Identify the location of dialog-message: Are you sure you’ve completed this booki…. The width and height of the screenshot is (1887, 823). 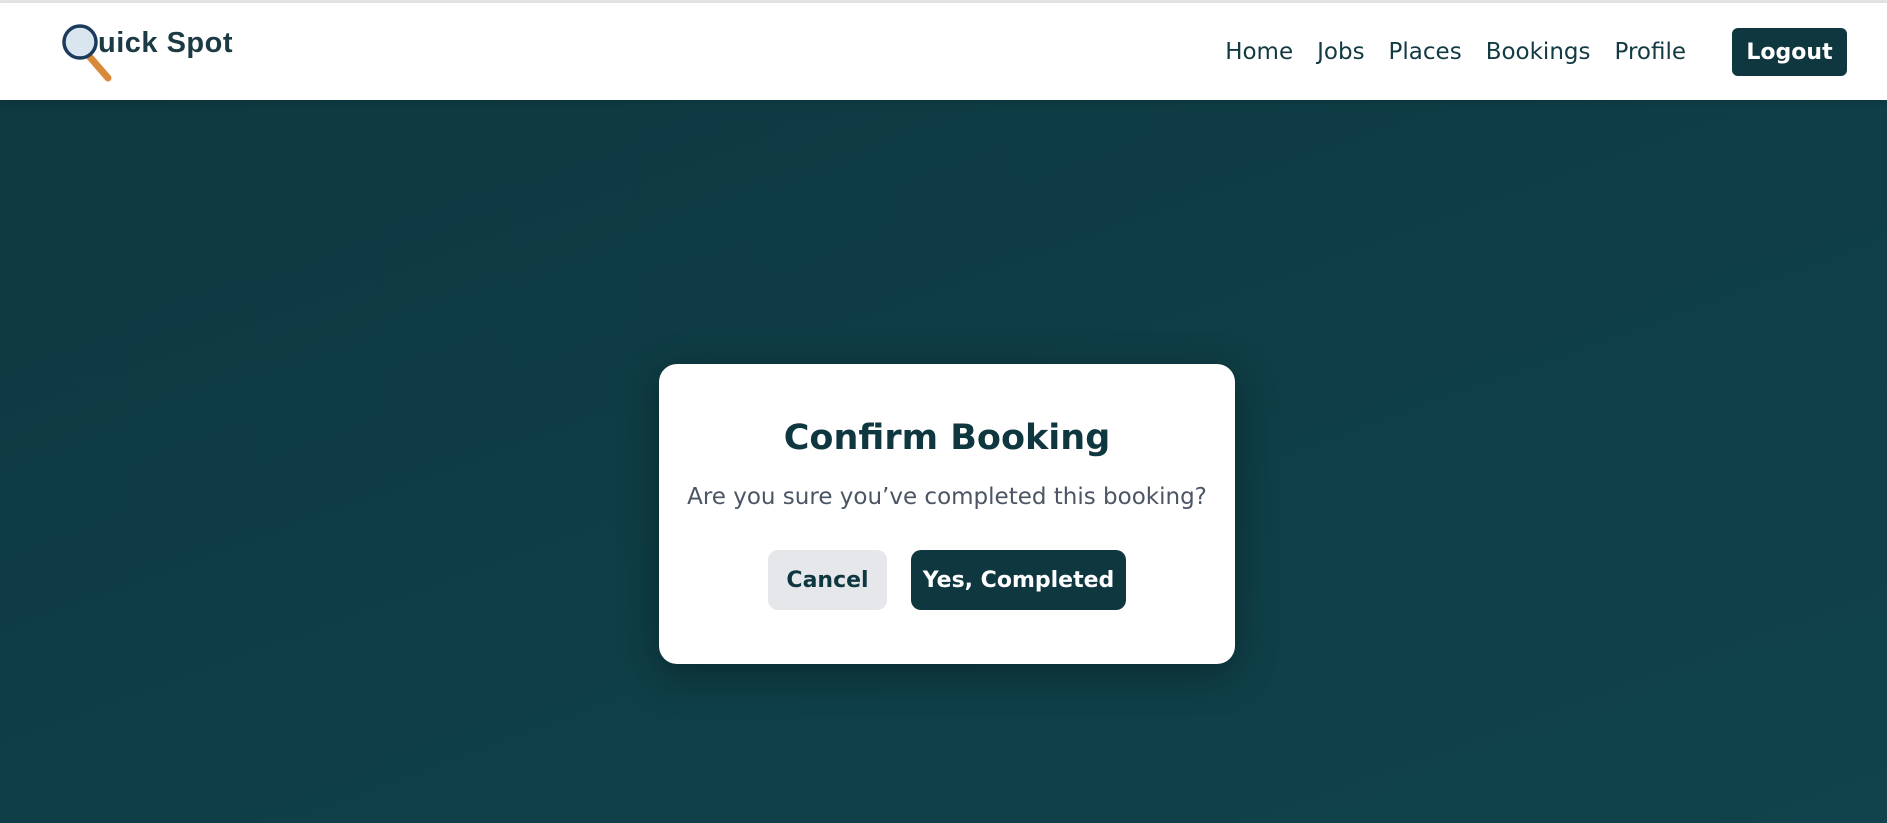
(947, 497).